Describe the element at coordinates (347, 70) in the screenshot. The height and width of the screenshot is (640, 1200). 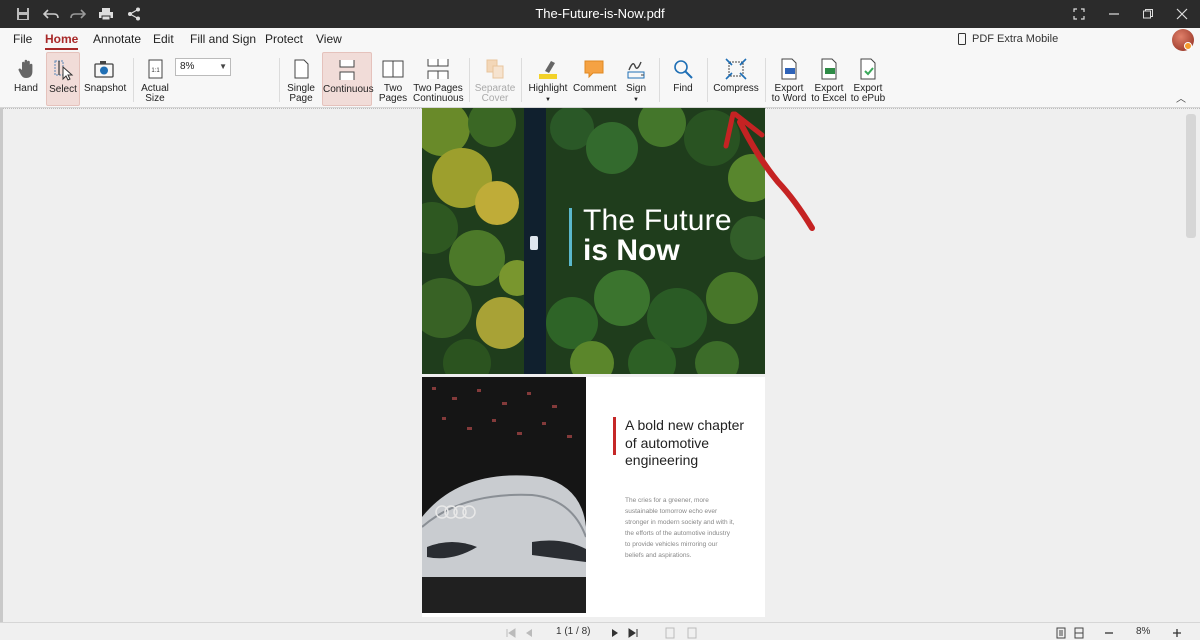
I see `continuous-icon` at that location.